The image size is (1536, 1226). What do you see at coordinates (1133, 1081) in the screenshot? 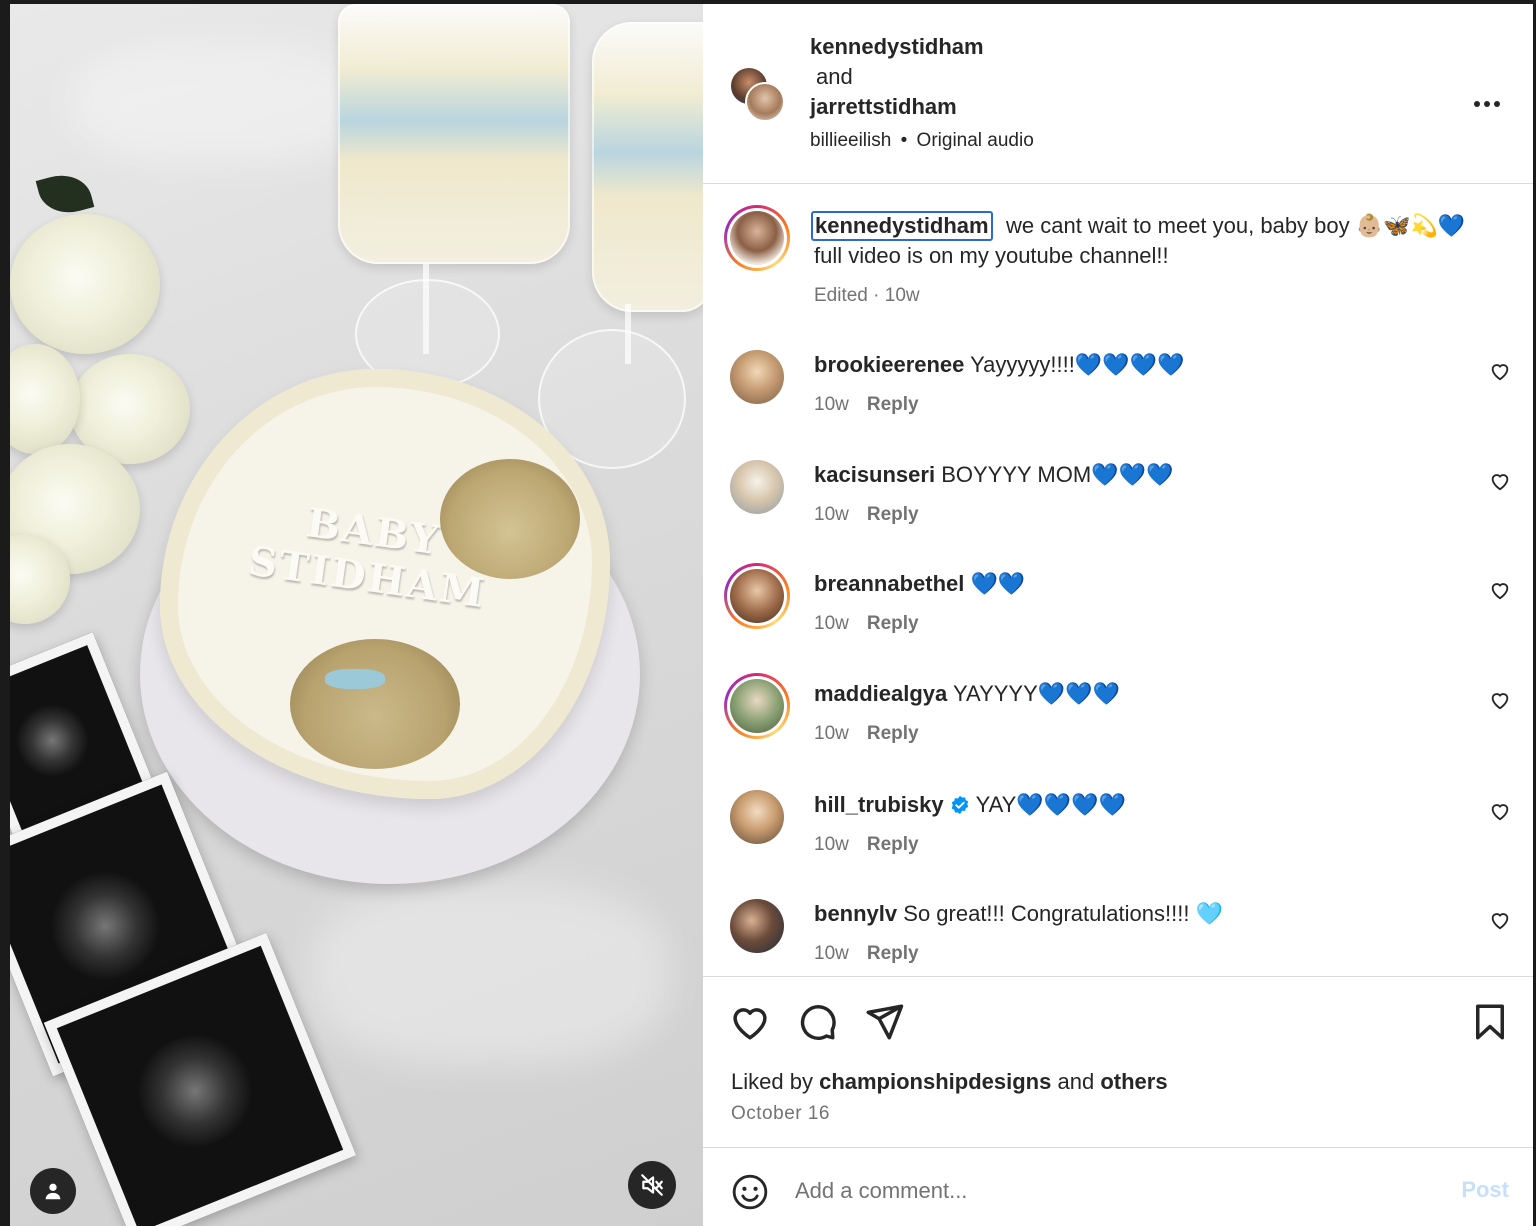
I see `liked-by-others: others` at bounding box center [1133, 1081].